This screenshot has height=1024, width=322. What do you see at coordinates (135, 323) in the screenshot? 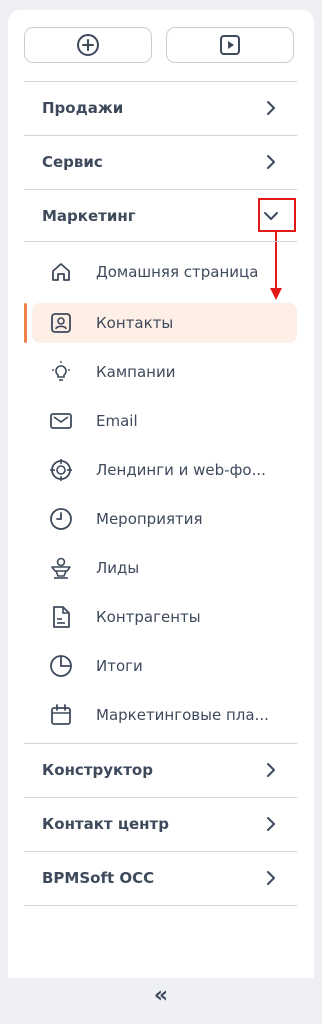
I see `menu-item-label: Контакты` at bounding box center [135, 323].